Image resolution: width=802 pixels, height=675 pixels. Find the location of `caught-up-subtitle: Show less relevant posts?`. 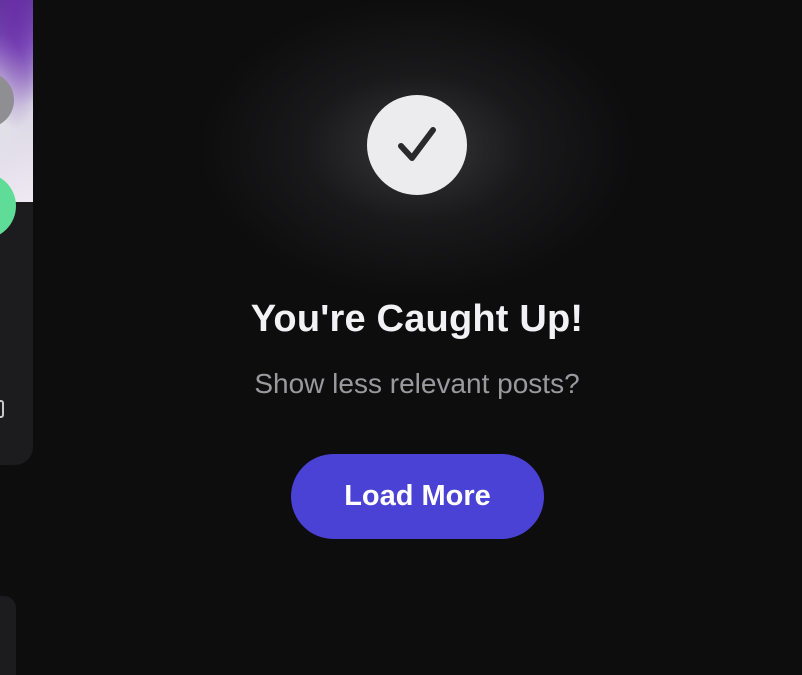

caught-up-subtitle: Show less relevant posts? is located at coordinates (417, 383).